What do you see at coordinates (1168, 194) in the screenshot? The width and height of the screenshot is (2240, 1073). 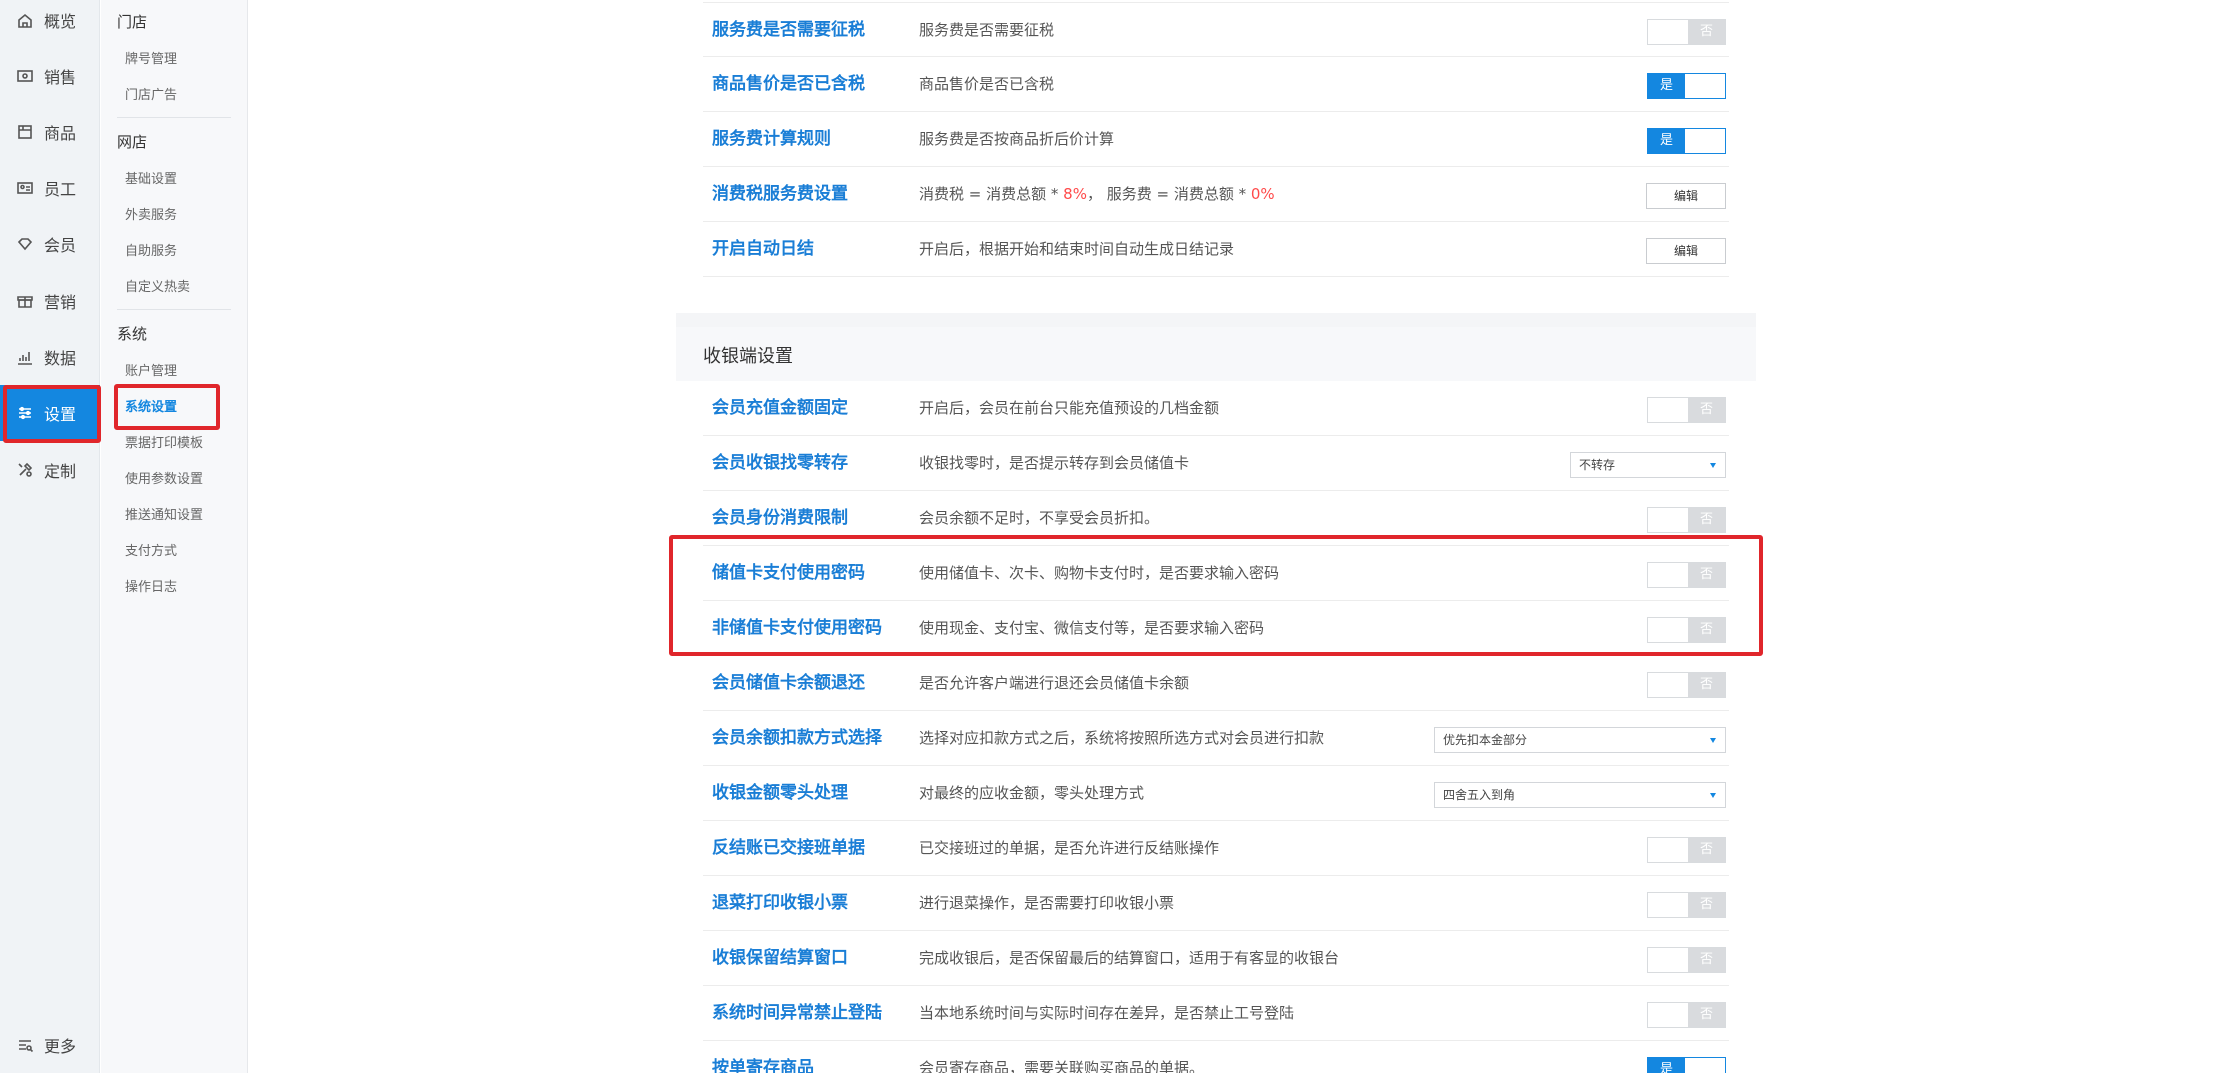 I see `description-text: ， 服务费 = 消费总额 *` at bounding box center [1168, 194].